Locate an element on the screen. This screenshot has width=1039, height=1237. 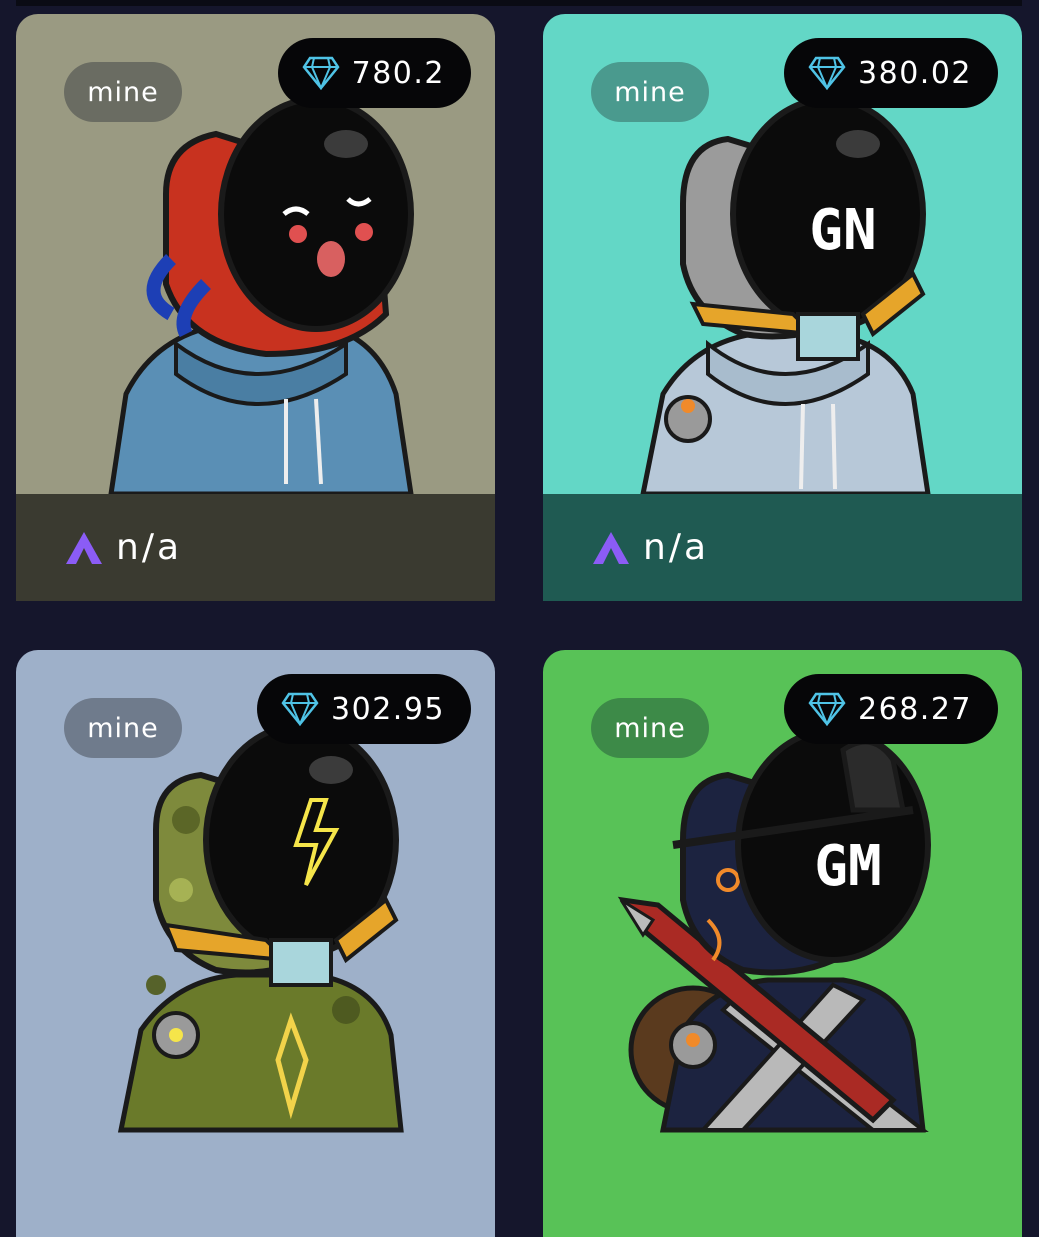
price-badge: 268.27 is located at coordinates (891, 709).